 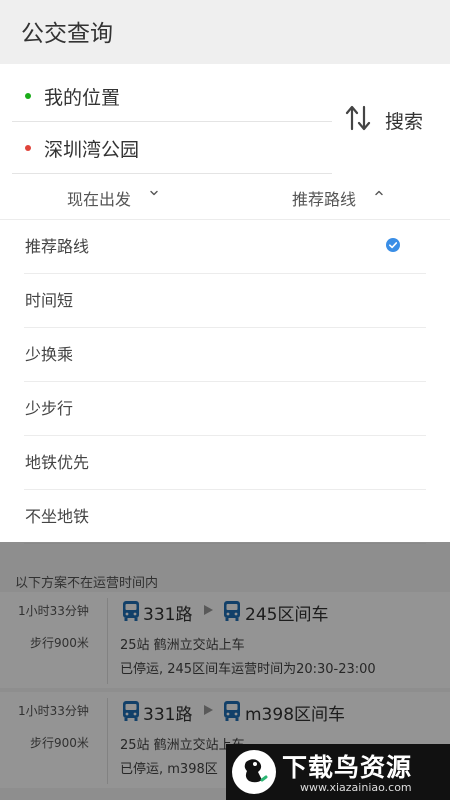 What do you see at coordinates (254, 772) in the screenshot?
I see `bird-logo-icon` at bounding box center [254, 772].